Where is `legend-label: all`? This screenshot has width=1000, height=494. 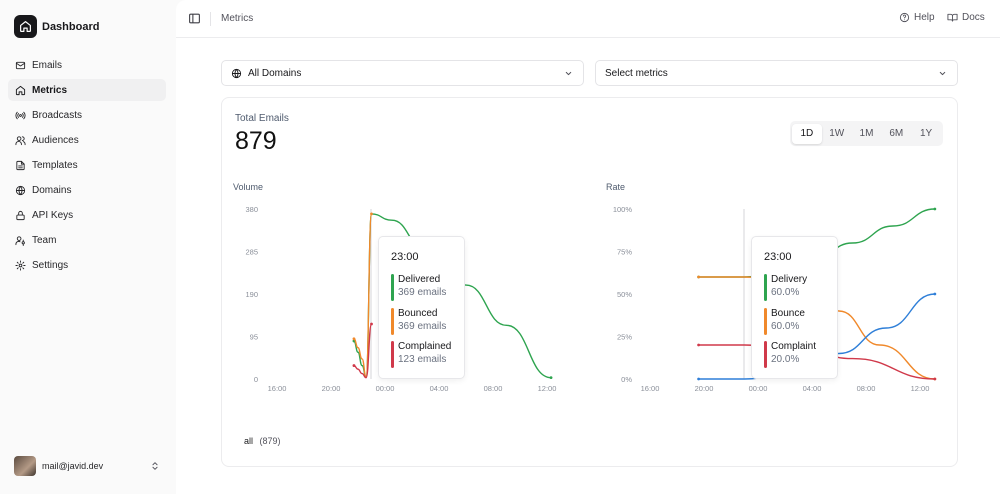
legend-label: all is located at coordinates (249, 441).